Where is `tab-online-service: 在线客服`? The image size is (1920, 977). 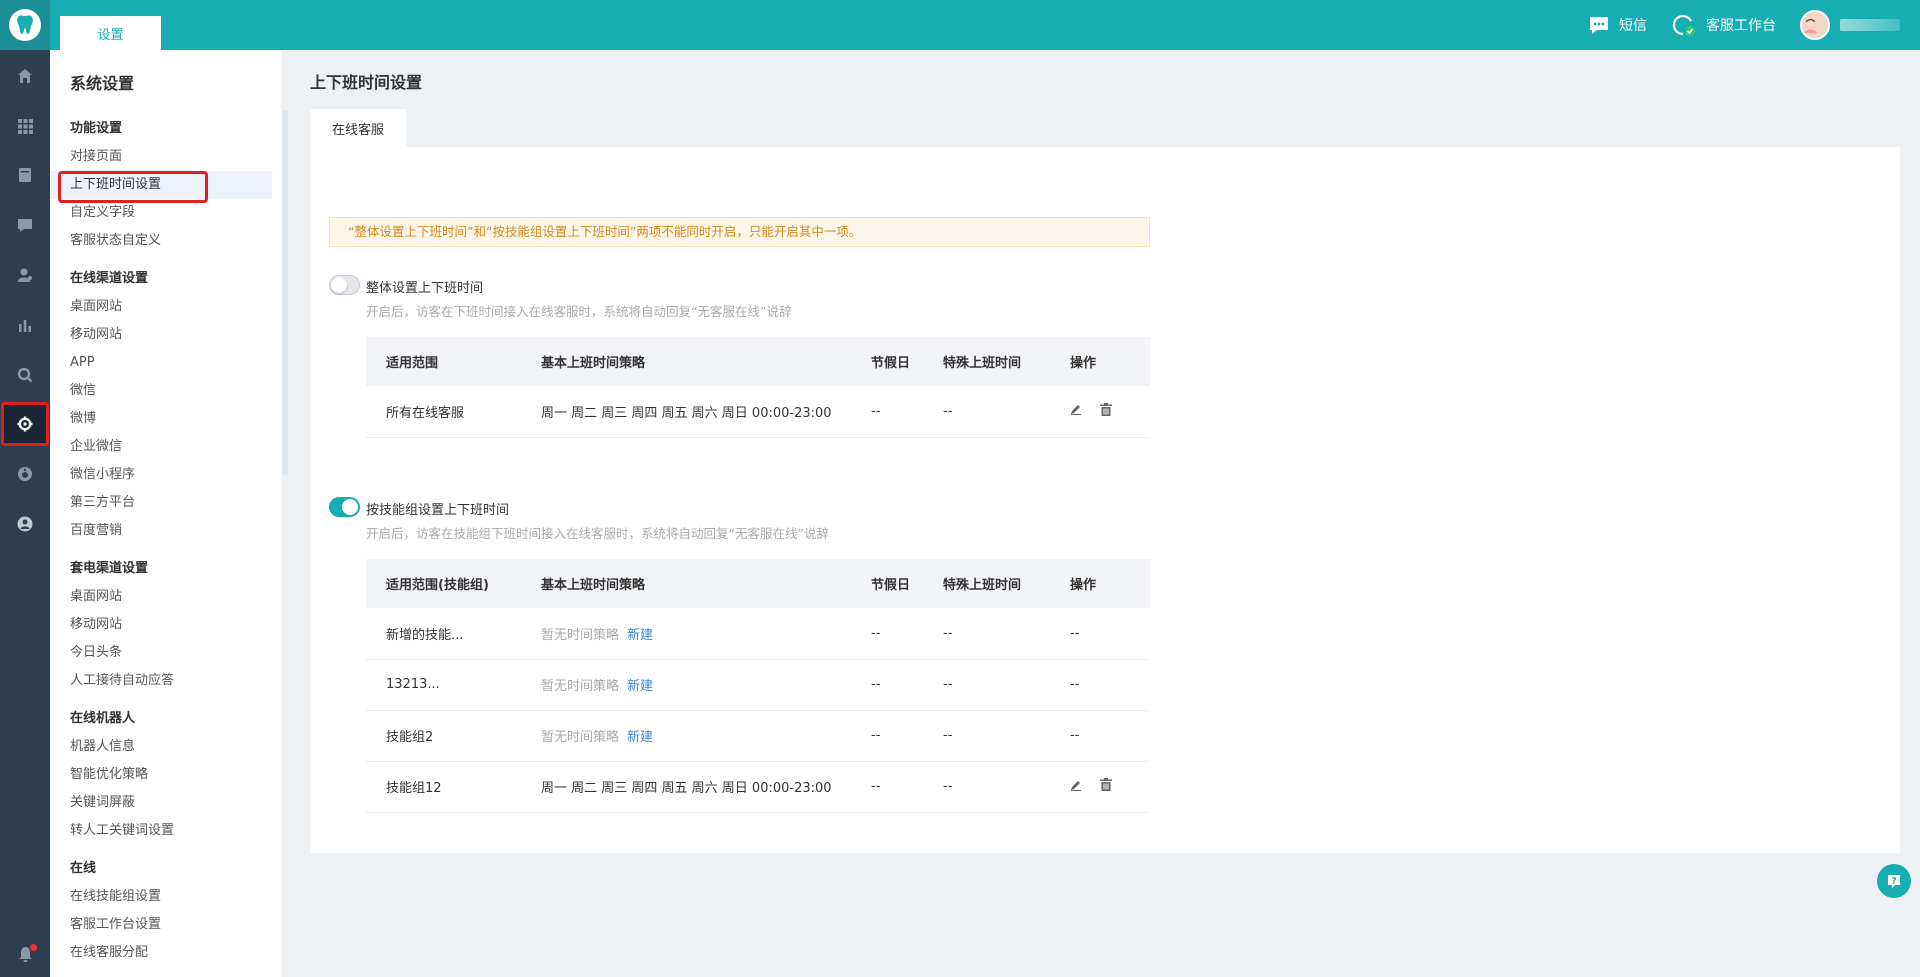 tab-online-service: 在线客服 is located at coordinates (358, 128).